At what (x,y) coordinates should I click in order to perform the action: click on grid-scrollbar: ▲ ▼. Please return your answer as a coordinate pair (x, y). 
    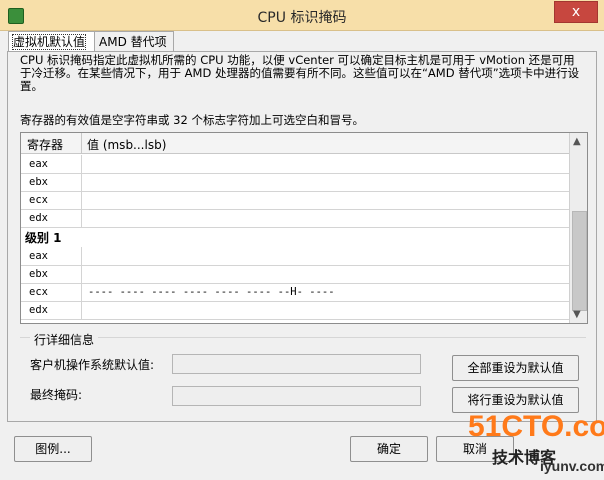
    Looking at the image, I should click on (578, 228).